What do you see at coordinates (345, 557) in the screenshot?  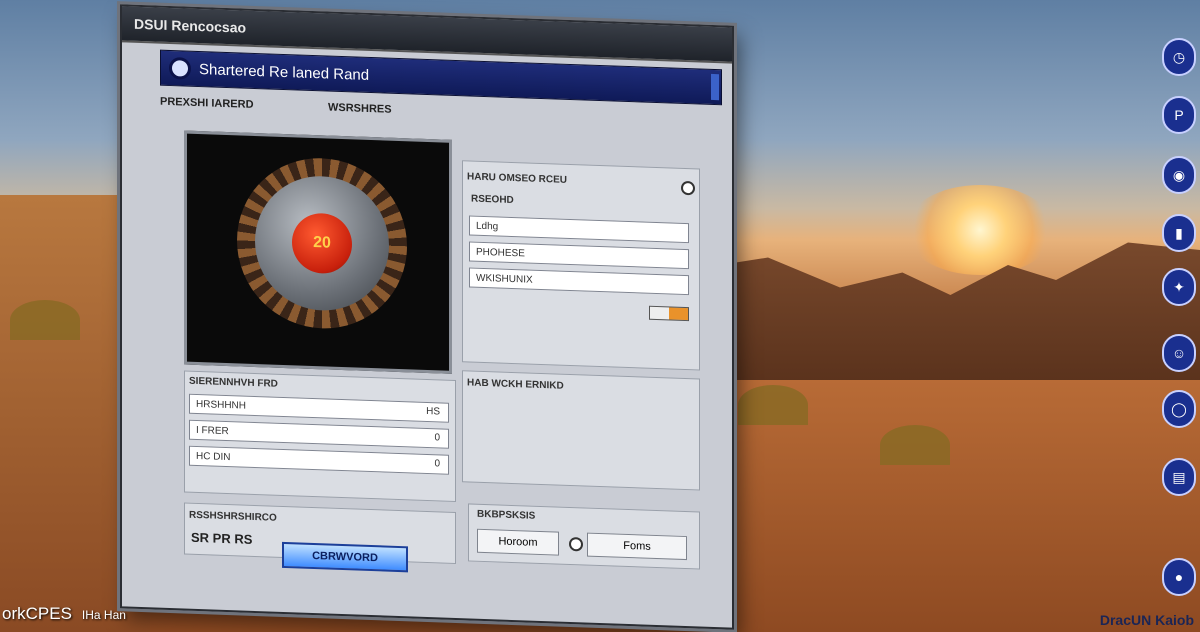 I see `primary-button: CBRWVORD` at bounding box center [345, 557].